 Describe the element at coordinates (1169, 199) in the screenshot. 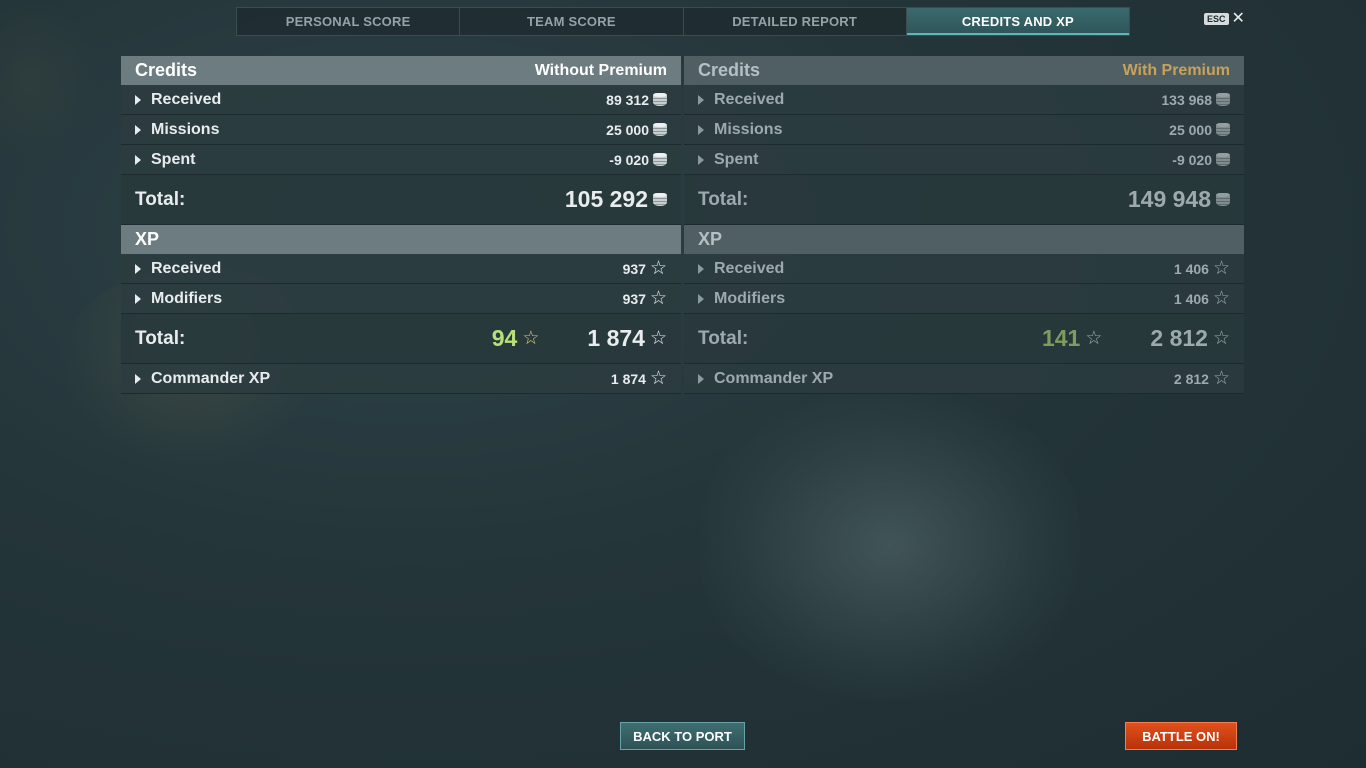

I see `credits-total-value: 149 948` at that location.